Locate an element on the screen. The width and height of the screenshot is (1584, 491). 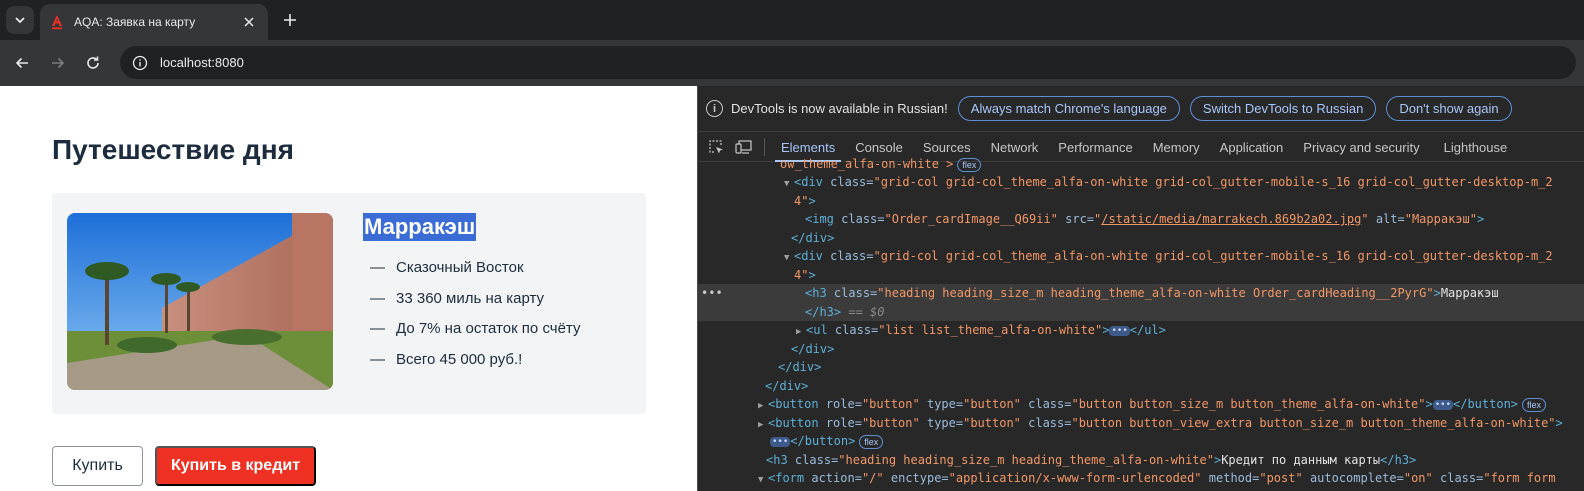
plus-icon is located at coordinates (290, 20).